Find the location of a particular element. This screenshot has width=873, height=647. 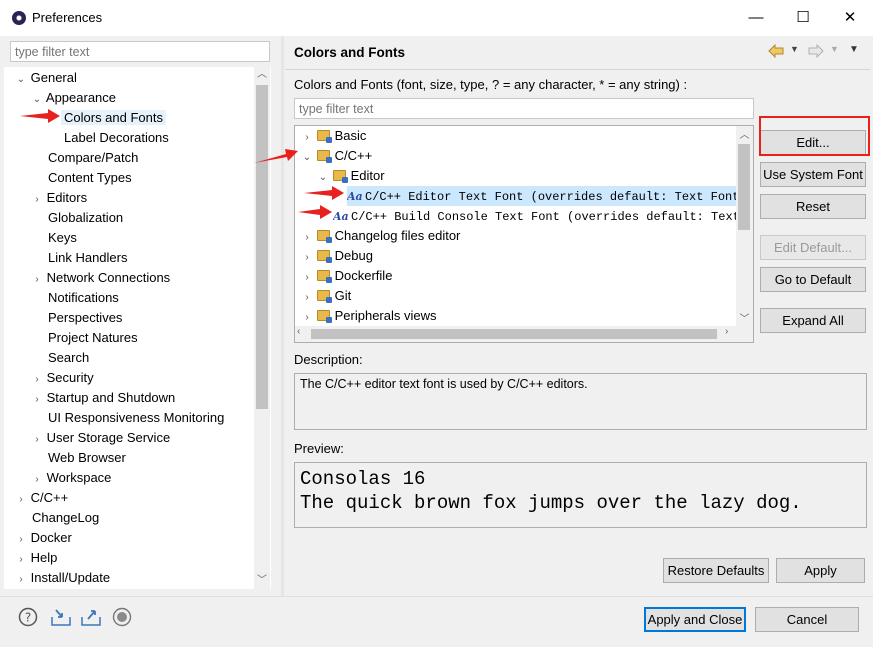

tree-item-project-natures: Project Natures is located at coordinates (93, 338).